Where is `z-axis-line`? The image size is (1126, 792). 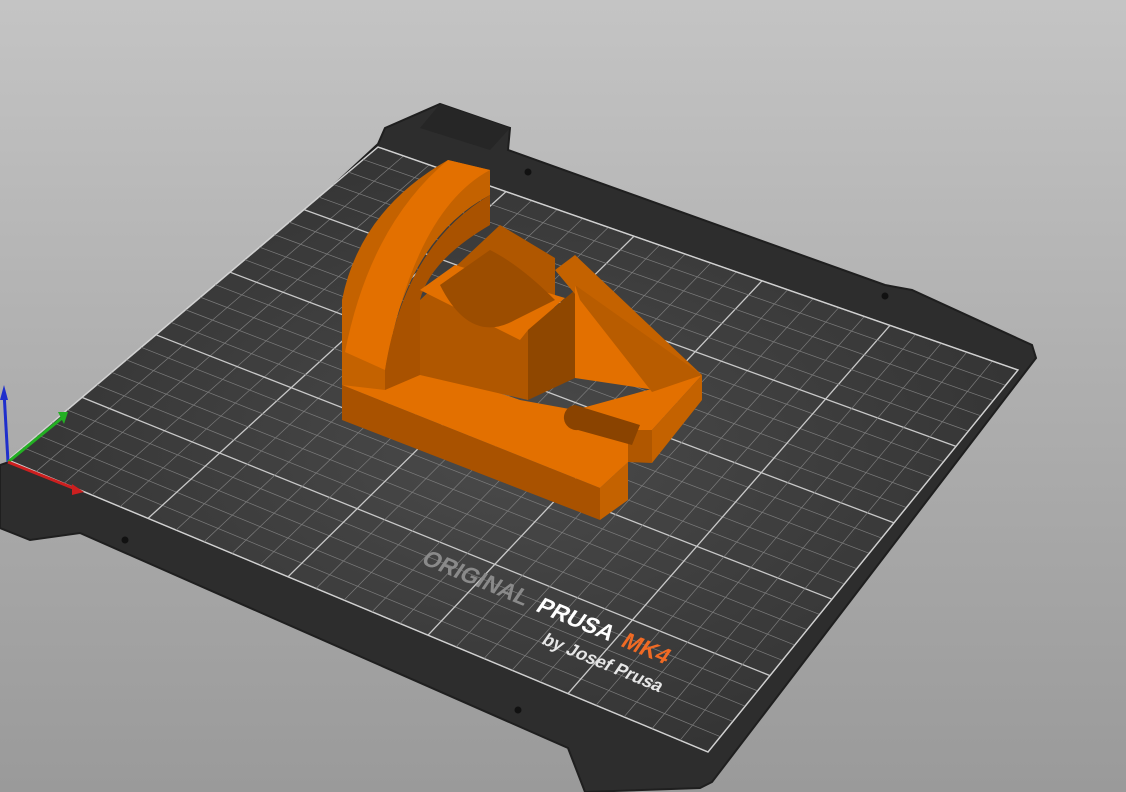
z-axis-line is located at coordinates (6, 427).